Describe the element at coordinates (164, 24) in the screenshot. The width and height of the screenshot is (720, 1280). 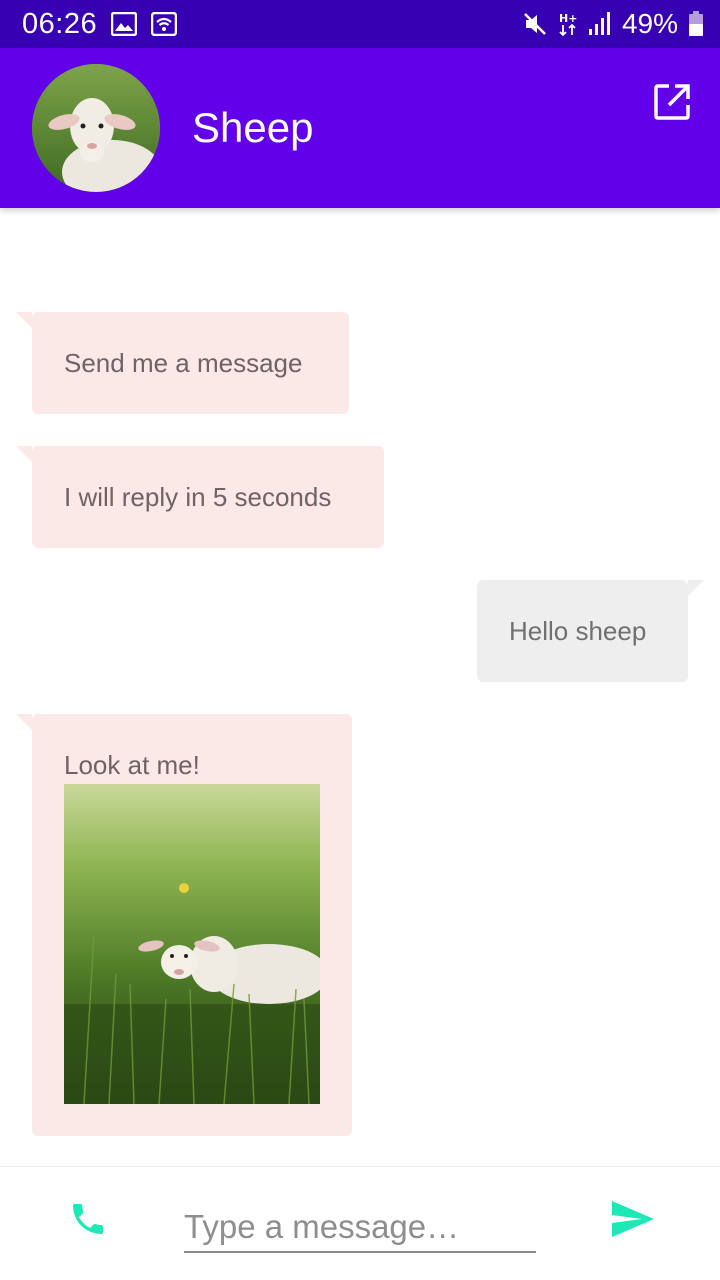
I see `wifi-icon` at that location.